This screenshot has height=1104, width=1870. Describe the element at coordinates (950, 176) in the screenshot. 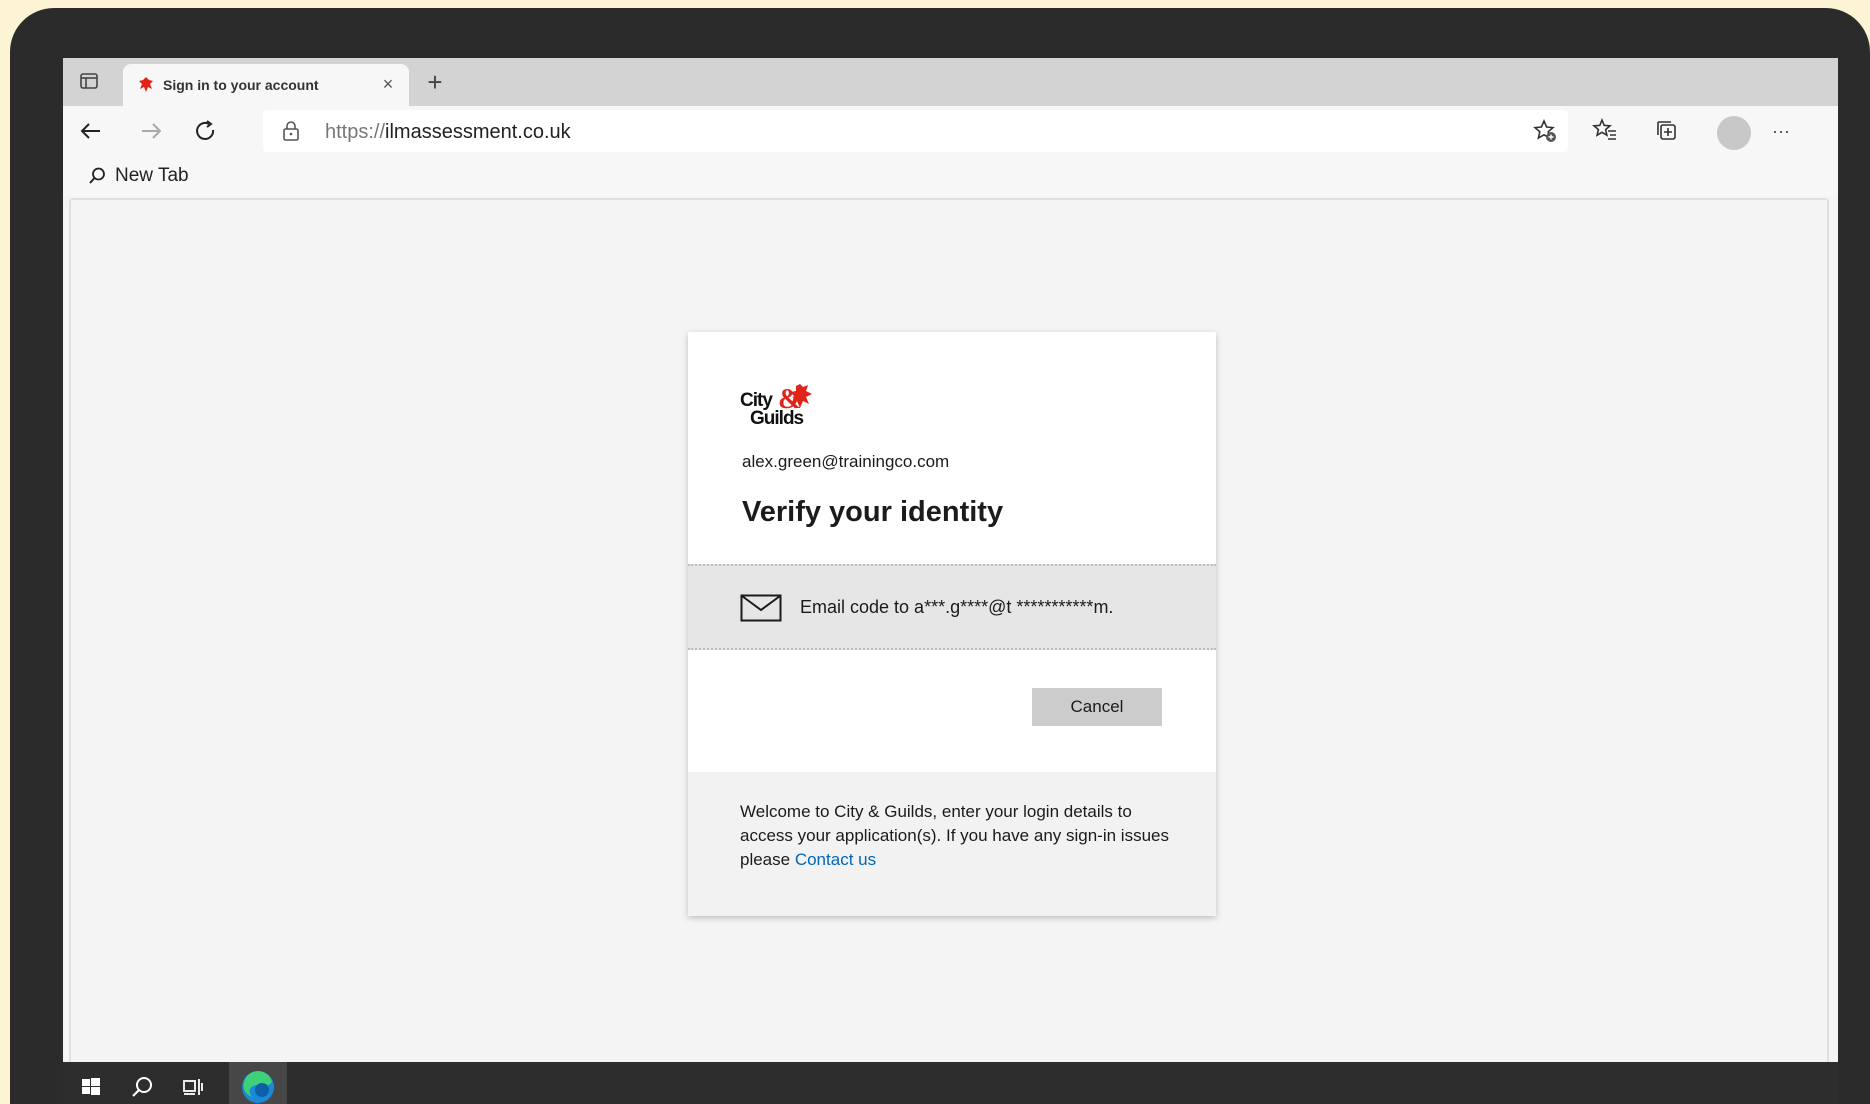

I see `bookmarks-bar: New Tab` at that location.